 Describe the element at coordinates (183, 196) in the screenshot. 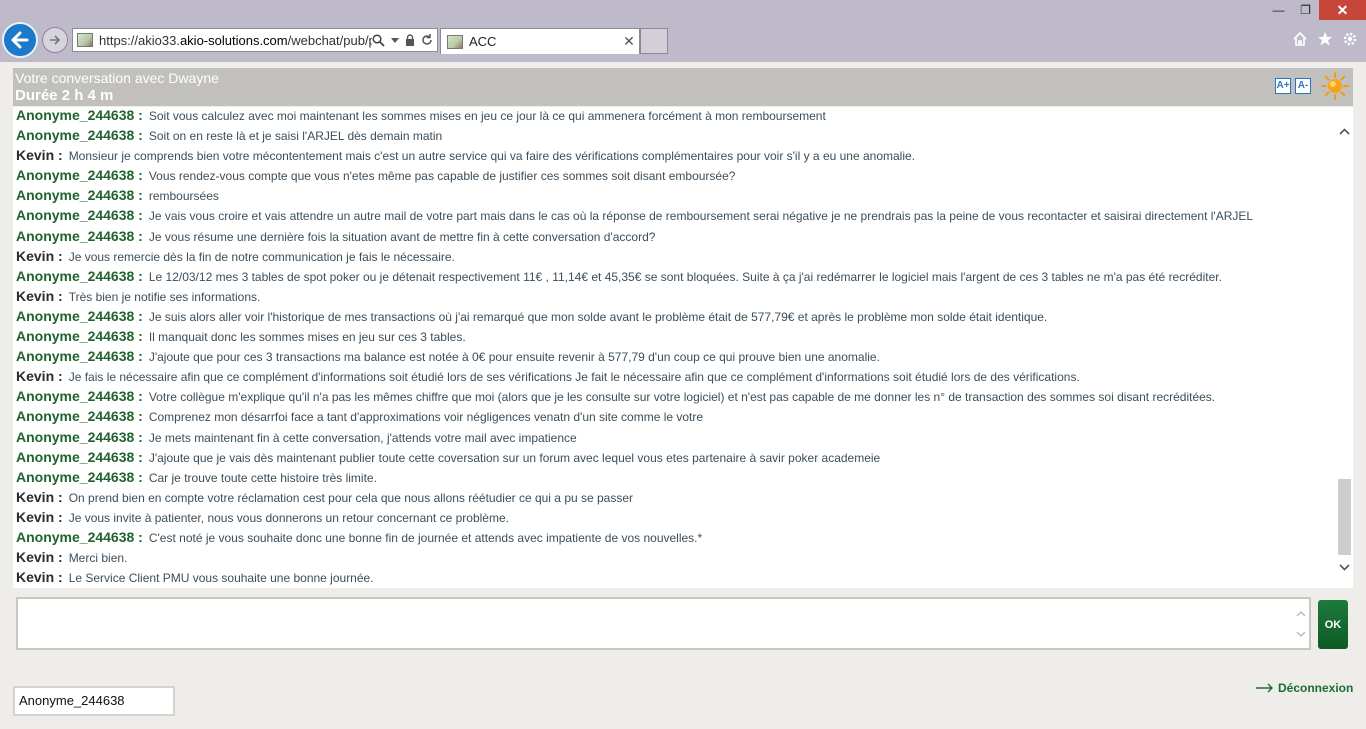

I see `message-text: remboursées` at that location.